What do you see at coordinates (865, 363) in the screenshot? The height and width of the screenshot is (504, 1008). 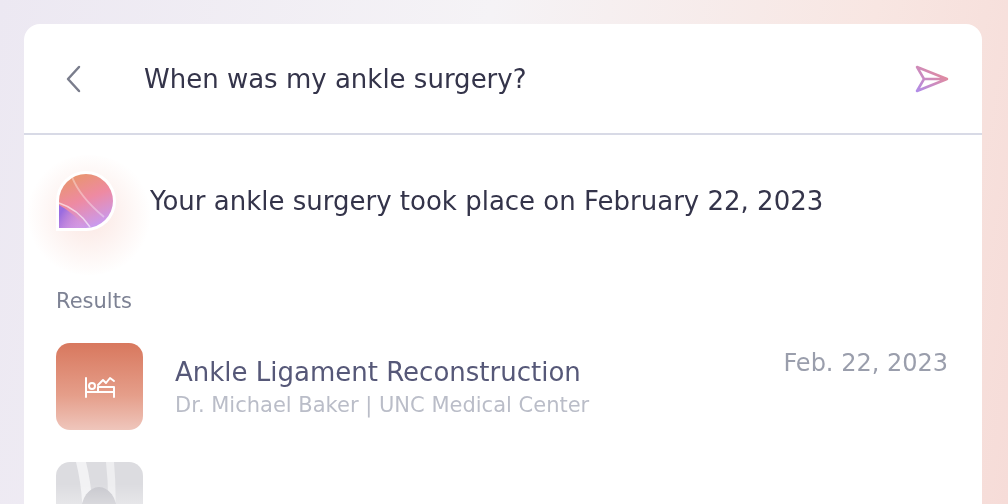 I see `result-date: Feb. 22, 2023` at bounding box center [865, 363].